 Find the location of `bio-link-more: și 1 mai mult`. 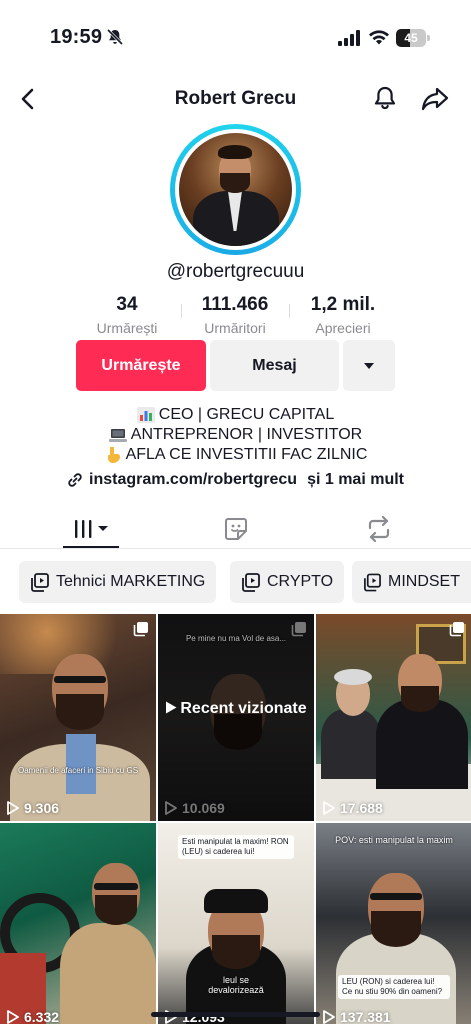

bio-link-more: și 1 mai mult is located at coordinates (355, 480).